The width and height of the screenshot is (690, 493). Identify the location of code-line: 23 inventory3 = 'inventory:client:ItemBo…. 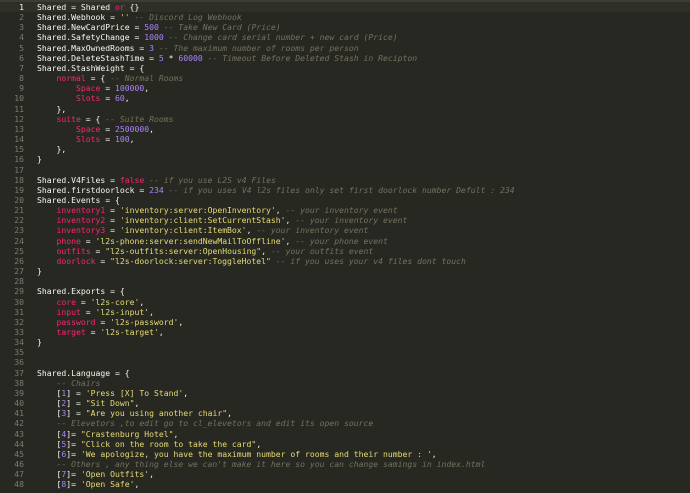
(345, 230).